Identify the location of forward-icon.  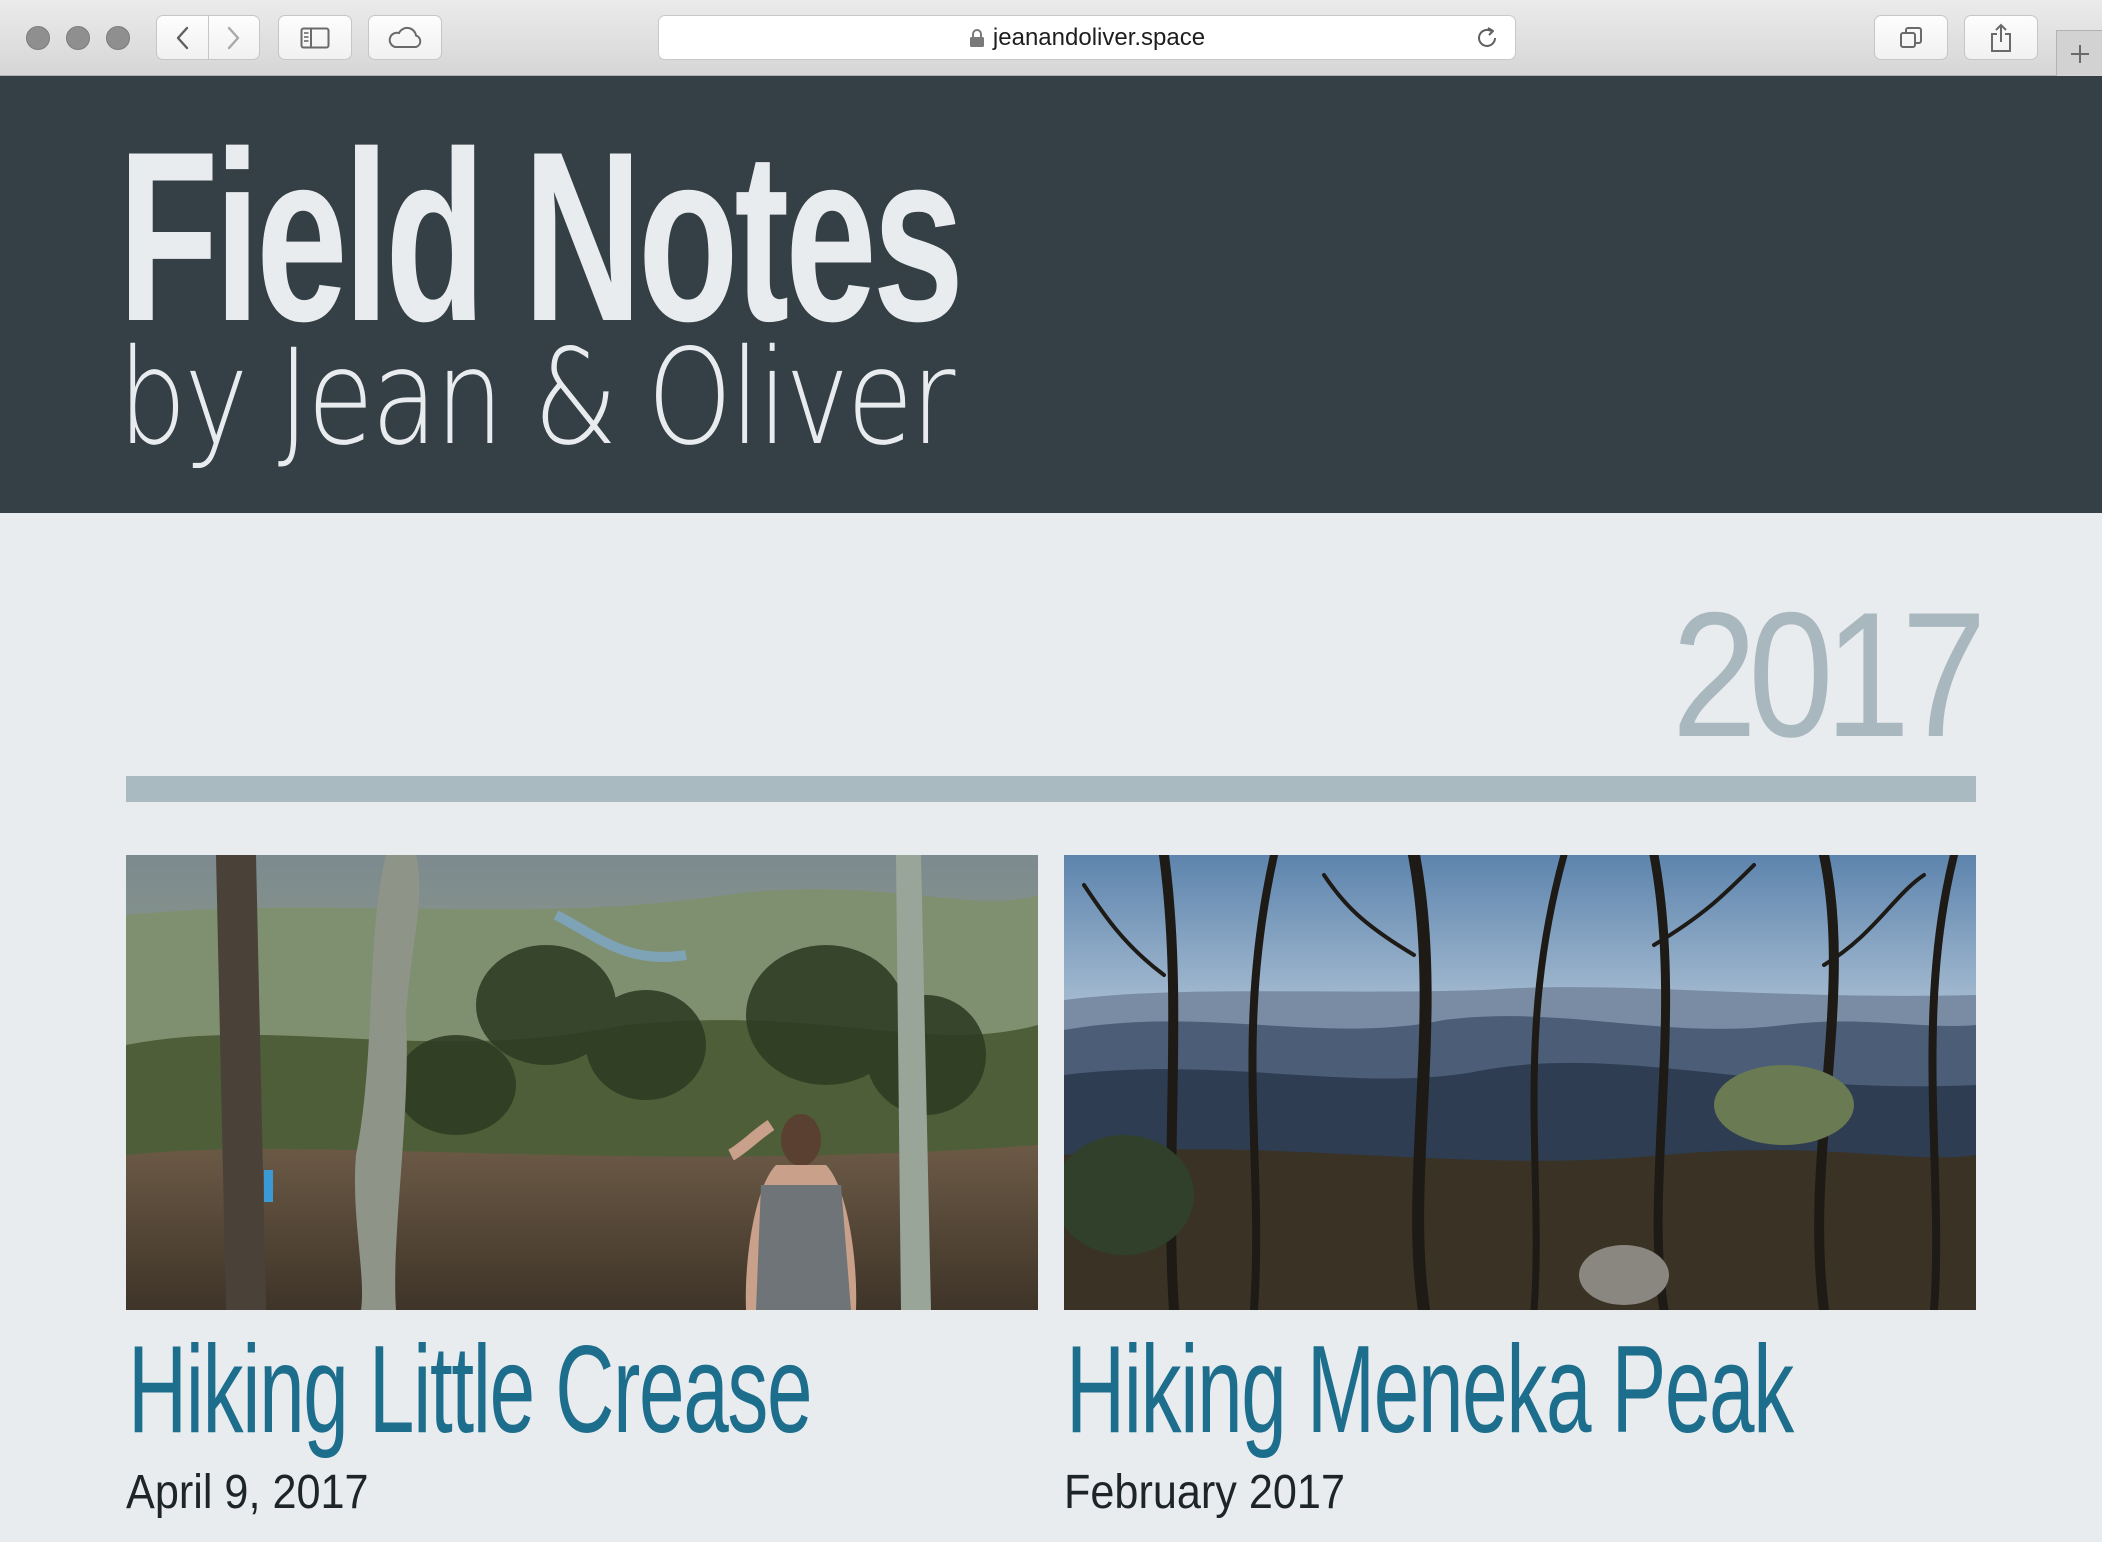
(233, 37).